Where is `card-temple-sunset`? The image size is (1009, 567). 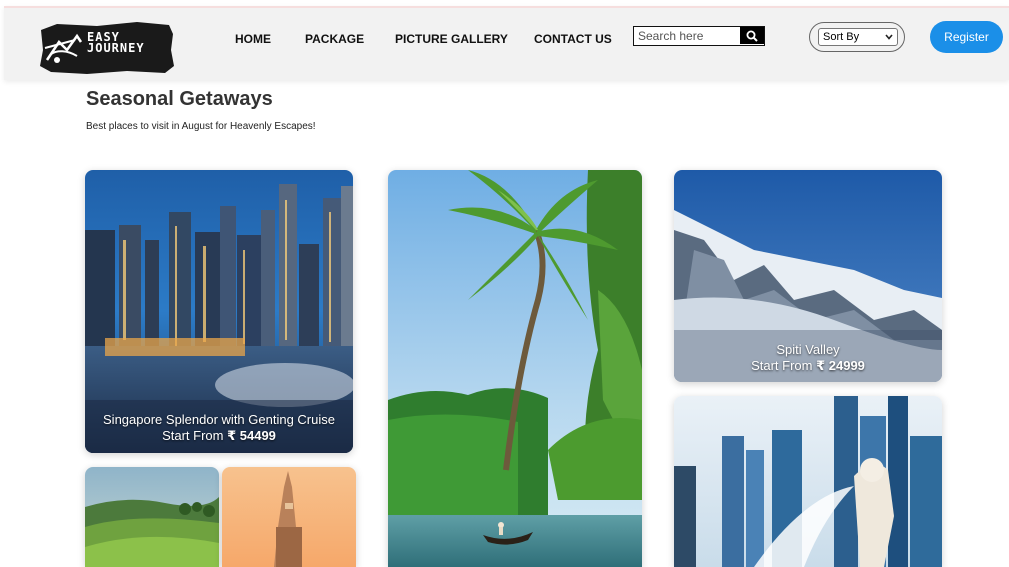 card-temple-sunset is located at coordinates (289, 517).